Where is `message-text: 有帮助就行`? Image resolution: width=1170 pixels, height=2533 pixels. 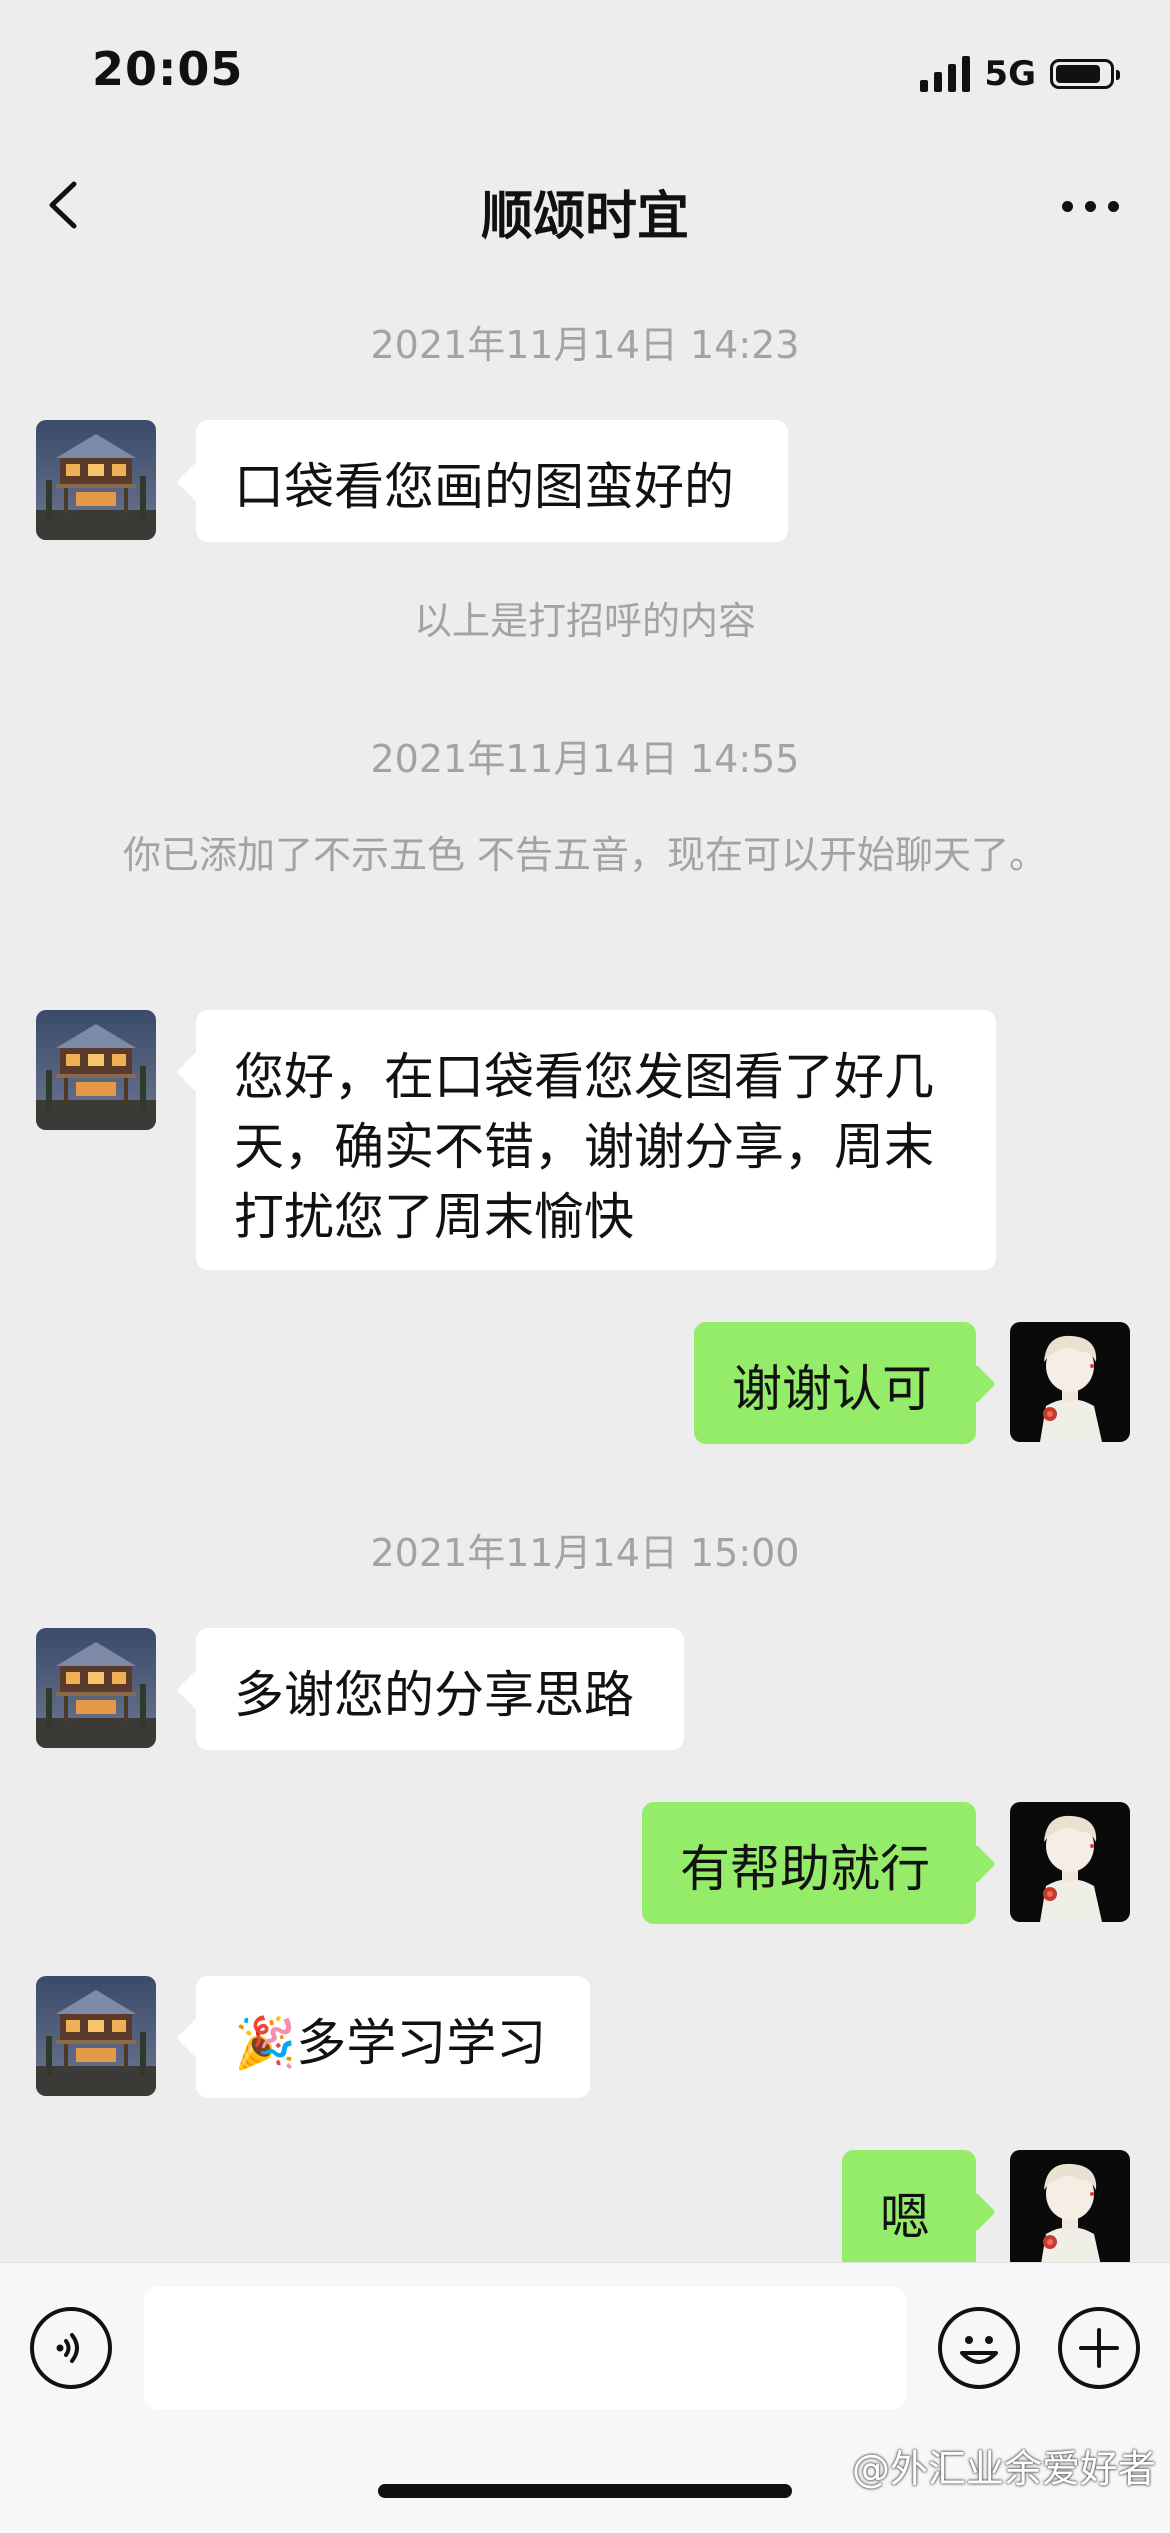 message-text: 有帮助就行 is located at coordinates (805, 1869).